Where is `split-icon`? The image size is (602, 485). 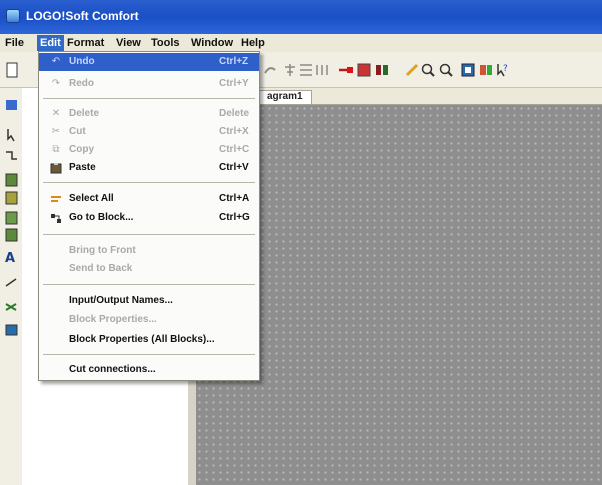 split-icon is located at coordinates (11, 307).